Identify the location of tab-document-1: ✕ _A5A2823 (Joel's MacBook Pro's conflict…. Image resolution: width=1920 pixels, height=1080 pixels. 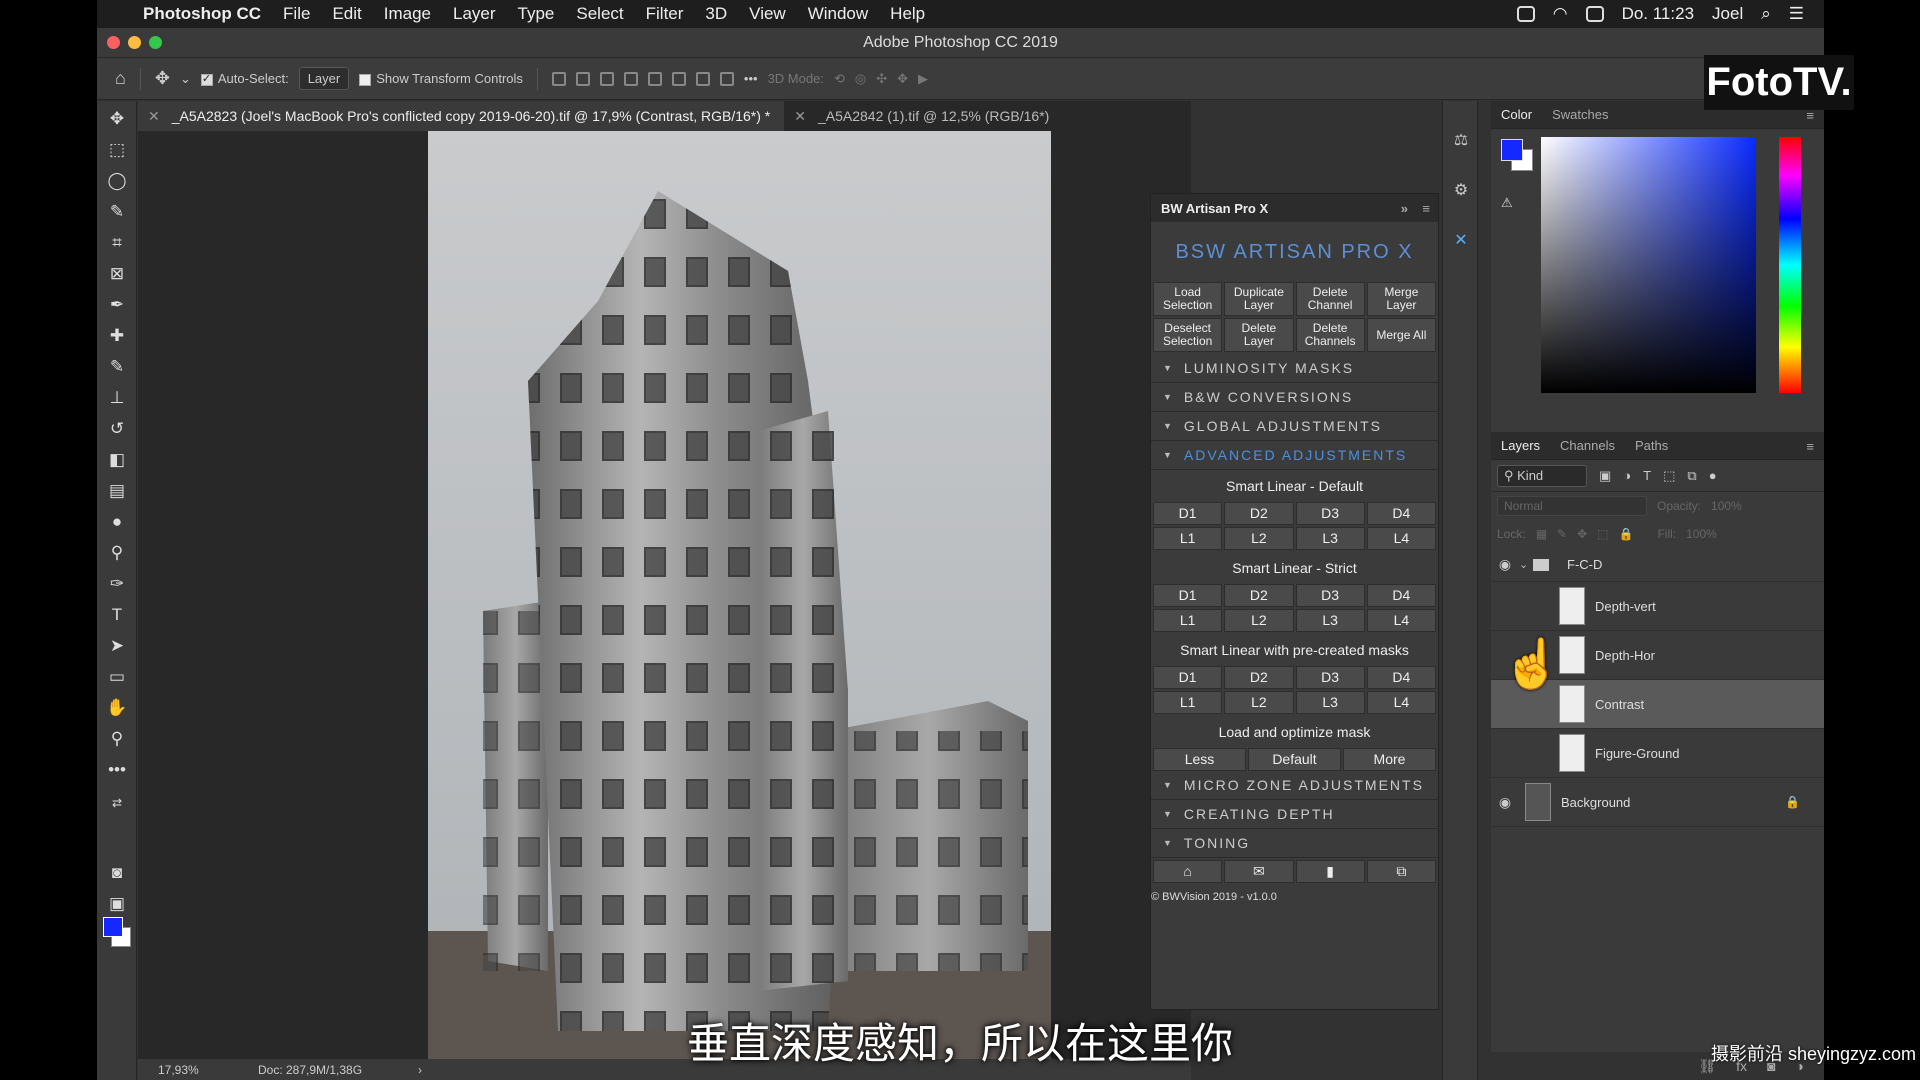
(461, 116).